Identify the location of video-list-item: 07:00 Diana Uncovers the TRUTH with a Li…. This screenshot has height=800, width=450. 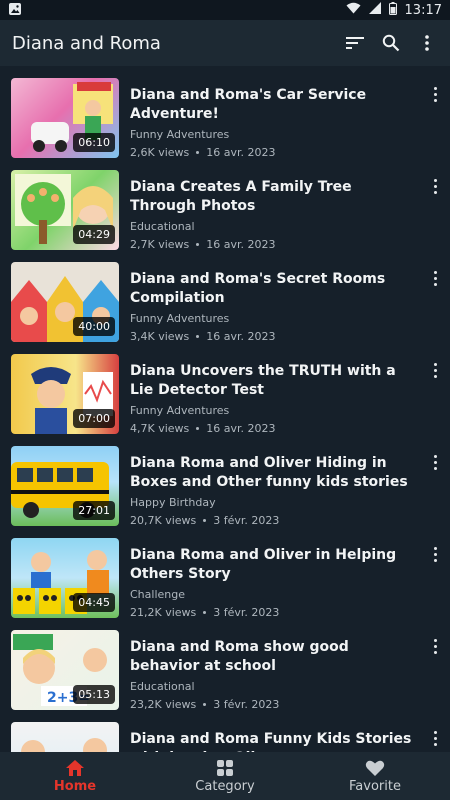
(225, 388).